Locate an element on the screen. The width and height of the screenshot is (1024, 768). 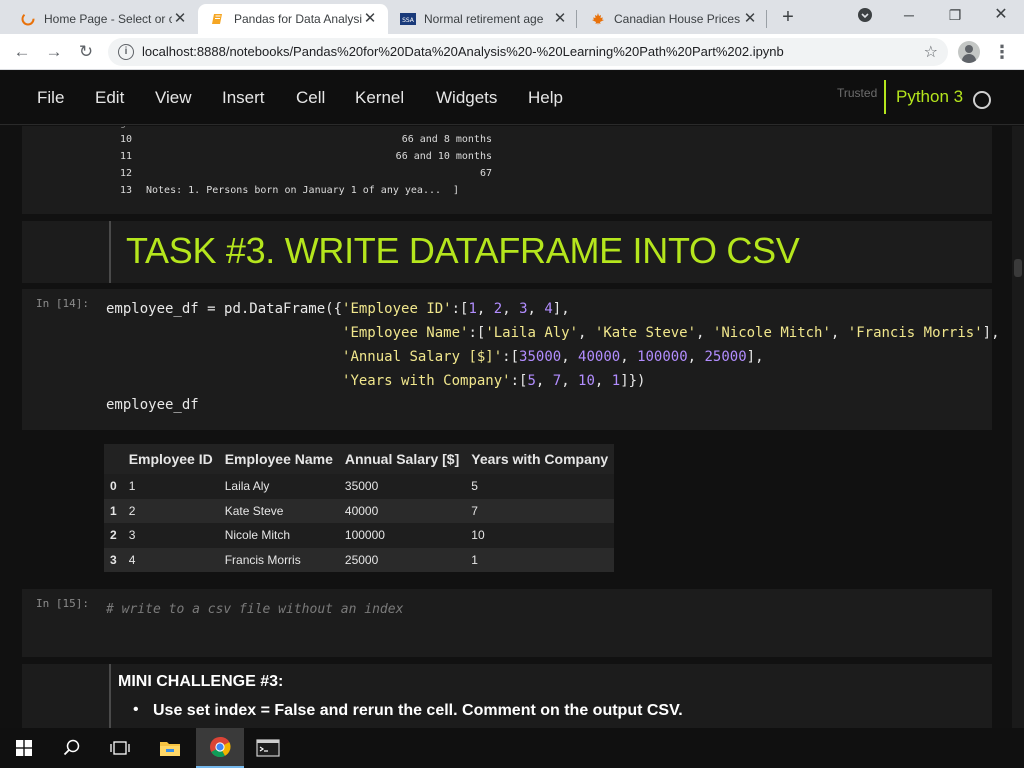
svg-text: SSA is located at coordinates (408, 20).